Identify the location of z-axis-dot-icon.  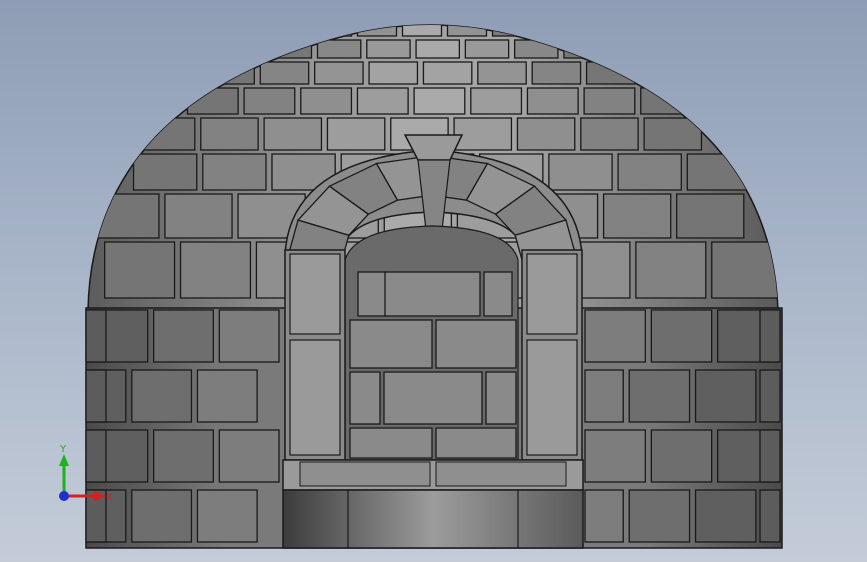
(64, 496).